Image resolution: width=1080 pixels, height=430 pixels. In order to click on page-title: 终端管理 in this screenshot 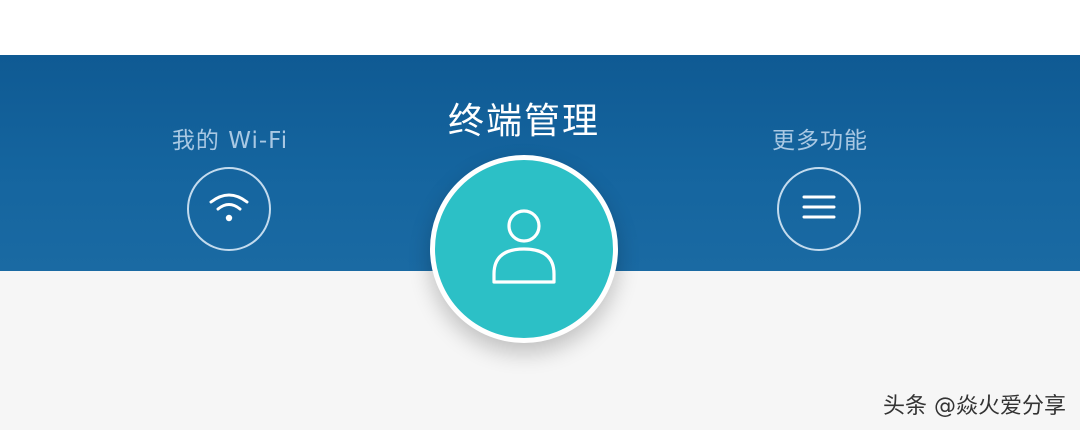, I will do `click(523, 121)`.